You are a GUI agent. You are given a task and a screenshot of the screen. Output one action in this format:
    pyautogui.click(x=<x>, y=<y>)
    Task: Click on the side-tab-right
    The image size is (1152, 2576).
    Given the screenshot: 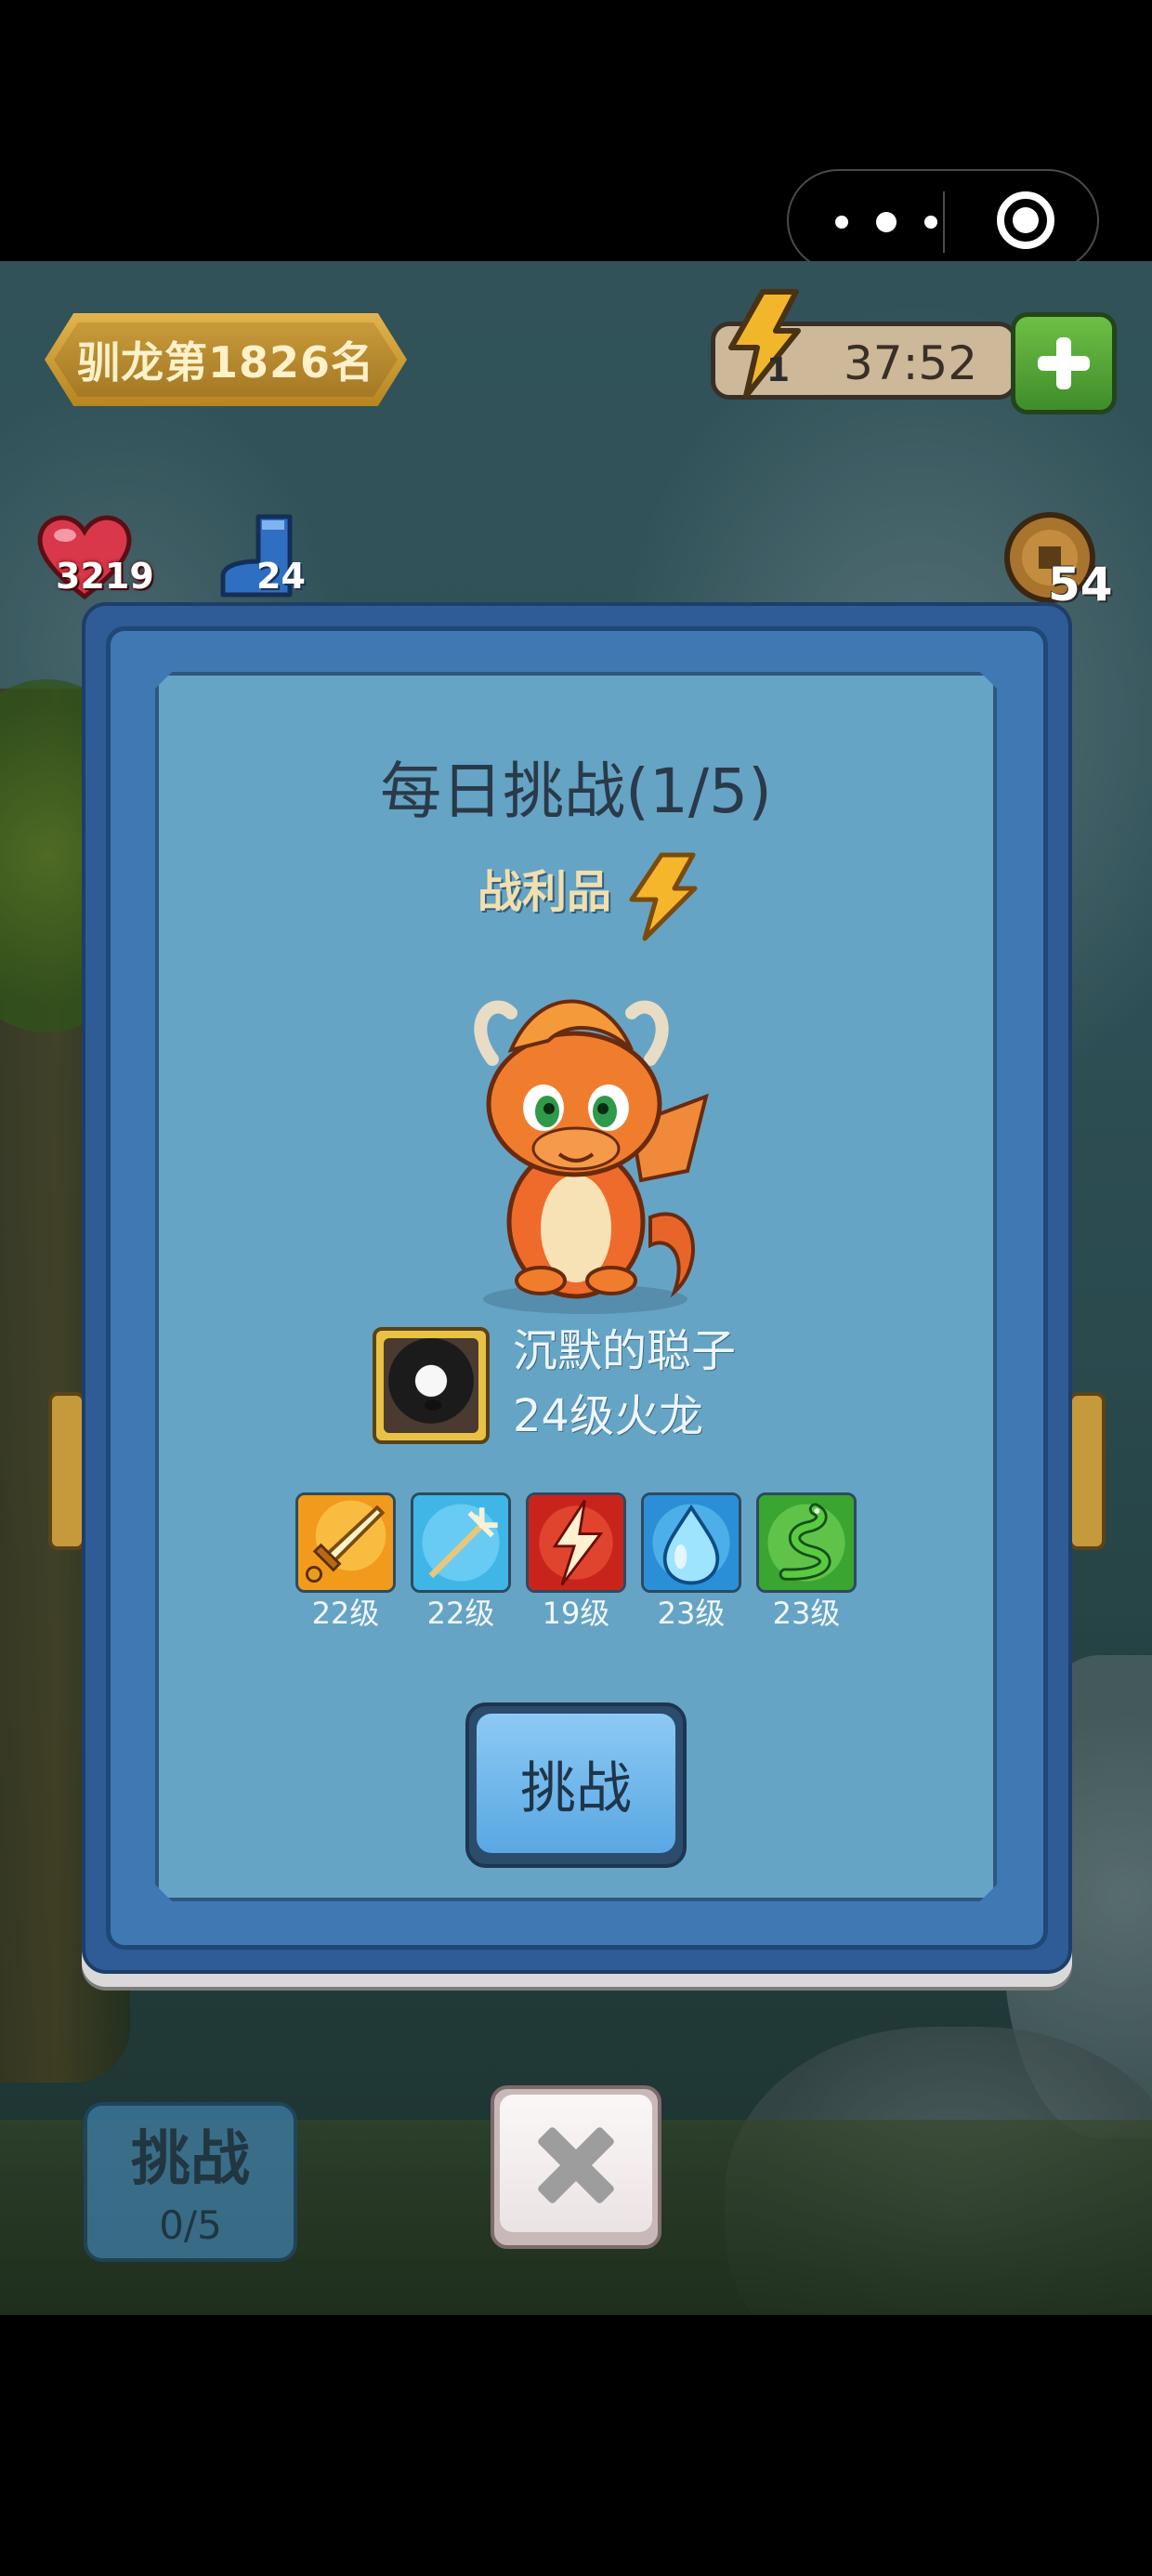 What is the action you would take?
    pyautogui.click(x=1087, y=1471)
    